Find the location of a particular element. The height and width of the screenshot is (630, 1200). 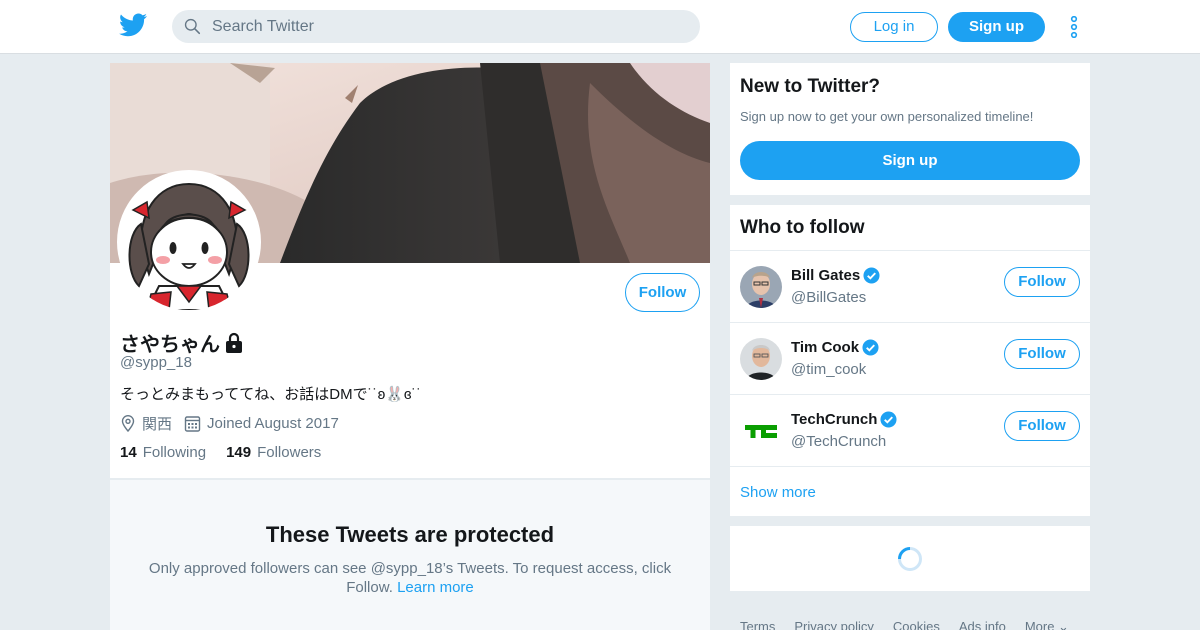

profile-stats: 14 Following 149 Followers is located at coordinates (220, 452).